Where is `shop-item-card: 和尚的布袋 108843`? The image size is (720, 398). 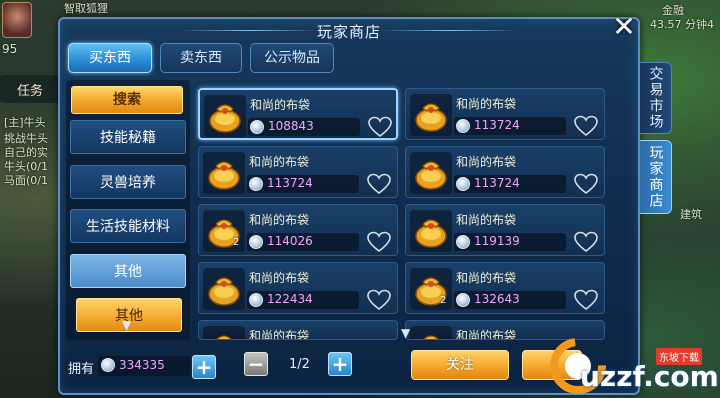
shop-item-card: 和尚的布袋 108843 is located at coordinates (298, 114).